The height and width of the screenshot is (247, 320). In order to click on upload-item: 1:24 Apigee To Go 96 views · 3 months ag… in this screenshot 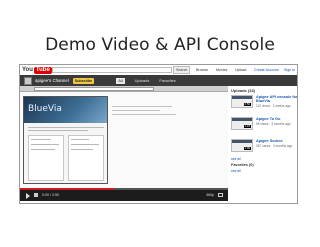, I will do `click(264, 124)`.